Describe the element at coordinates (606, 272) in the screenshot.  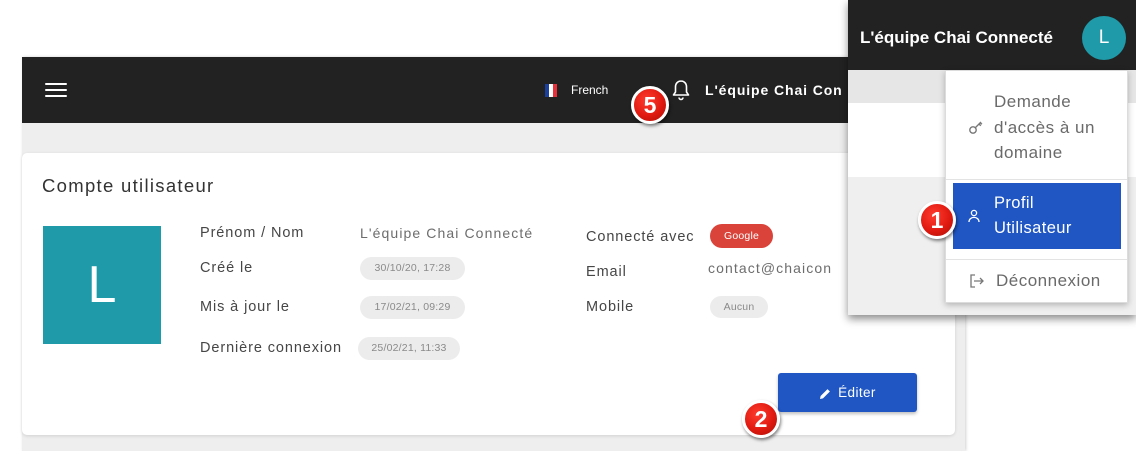
I see `field-label-email: Email` at that location.